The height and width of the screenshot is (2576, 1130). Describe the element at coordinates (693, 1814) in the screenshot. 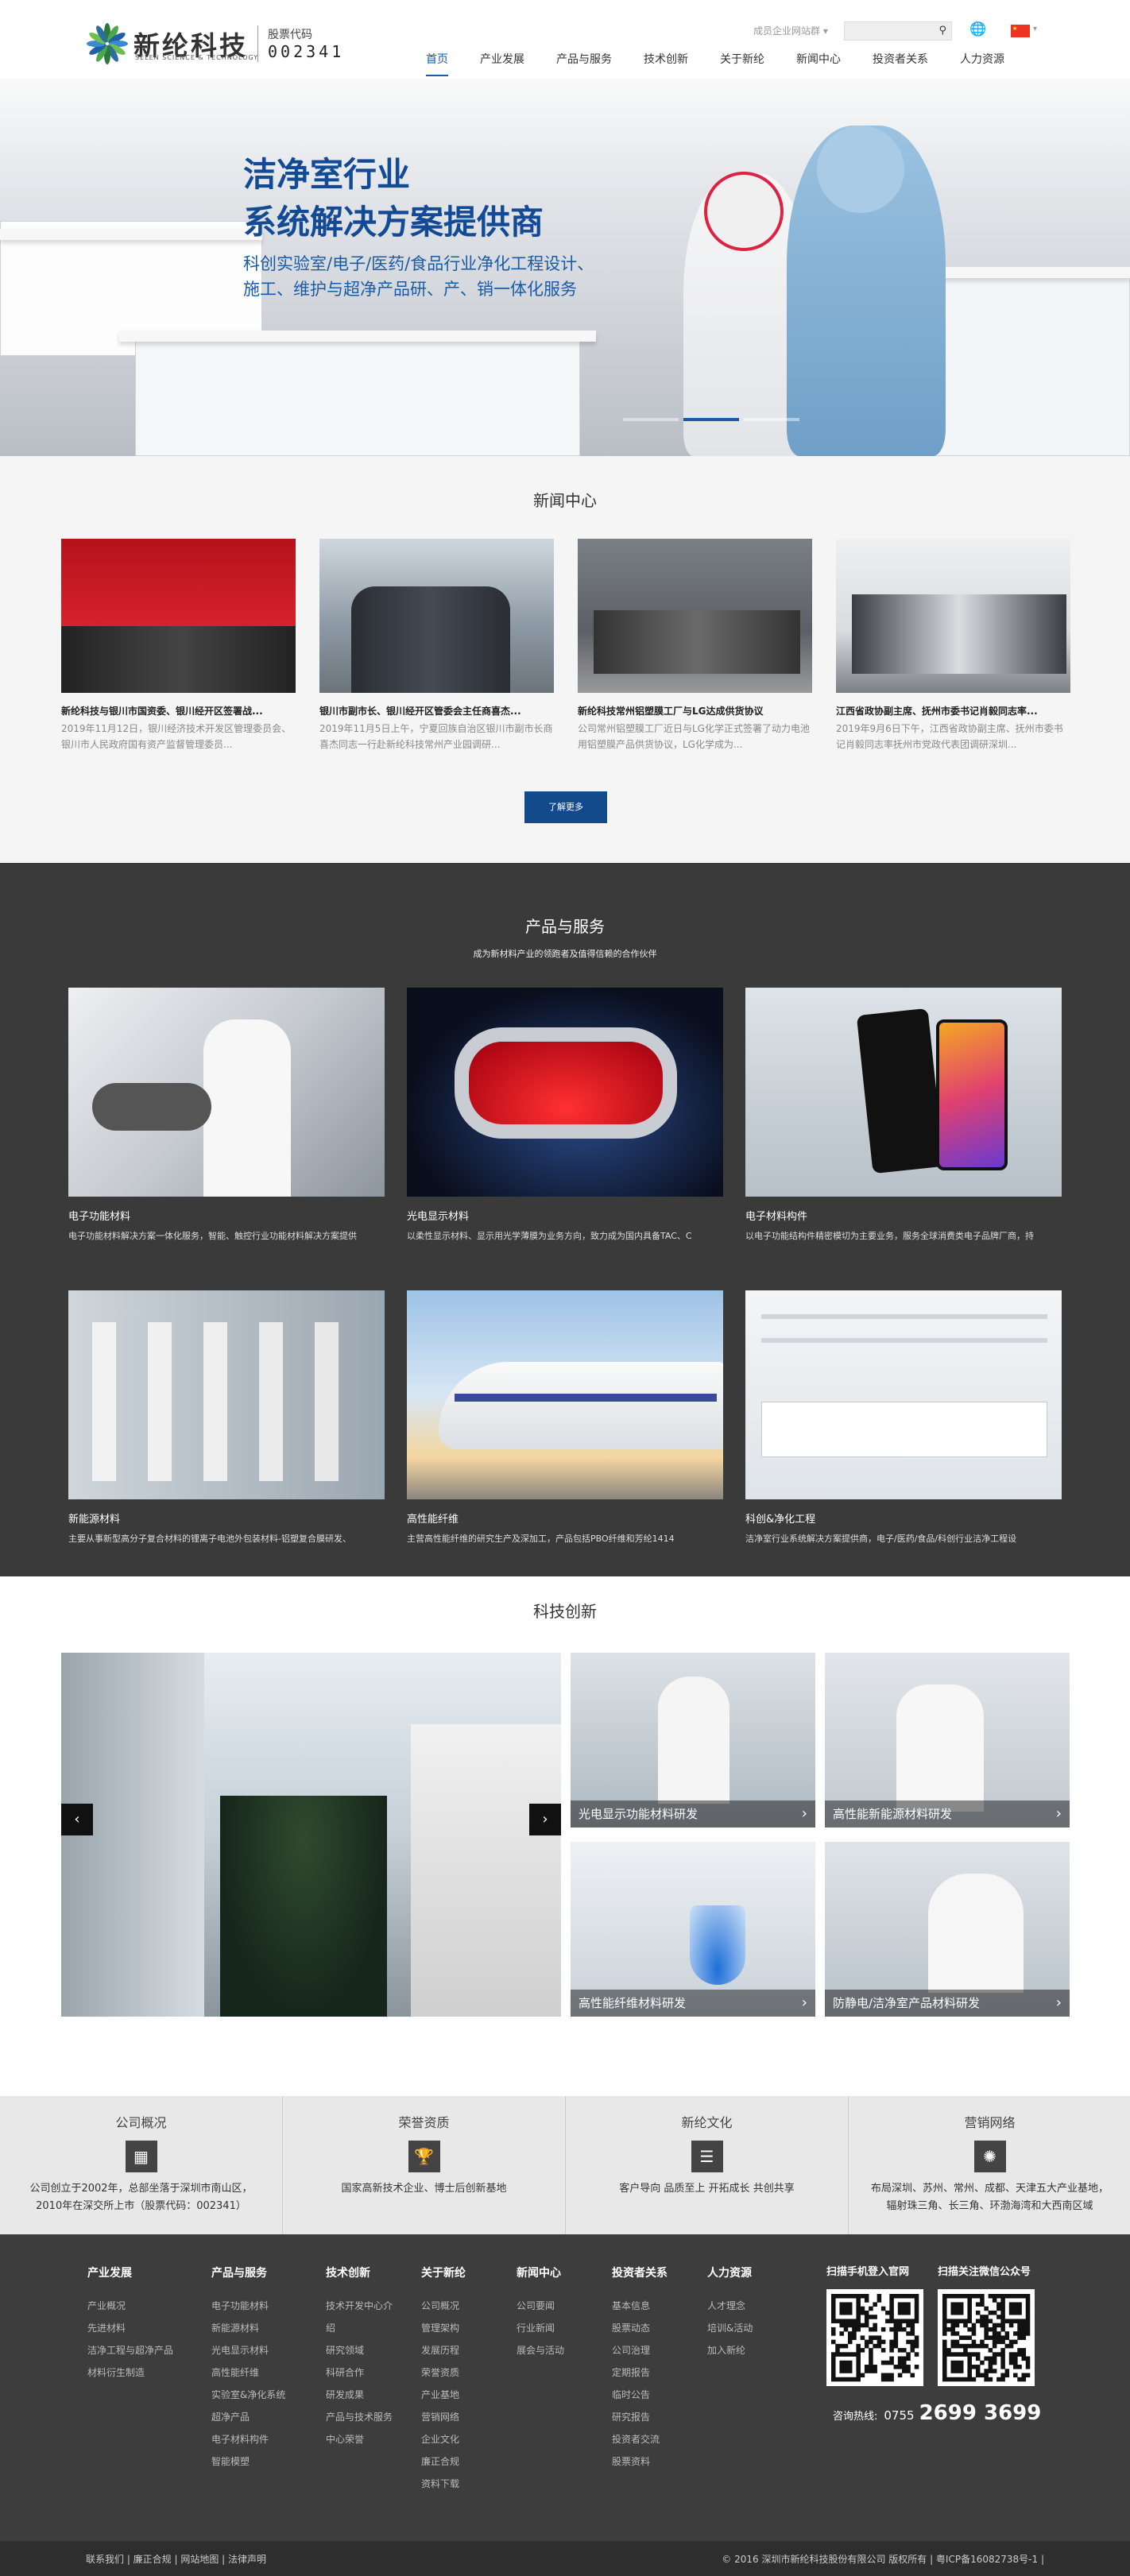

I see `tech-card-caption: 光电显示功能材料研发 ›` at that location.